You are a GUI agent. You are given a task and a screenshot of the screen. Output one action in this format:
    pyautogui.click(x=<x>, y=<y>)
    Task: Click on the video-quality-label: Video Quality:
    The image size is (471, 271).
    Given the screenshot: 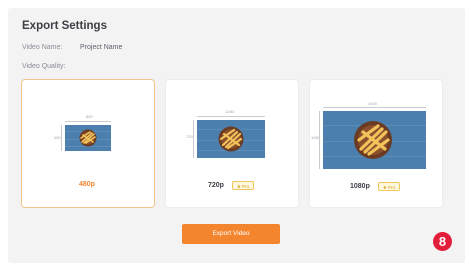 What is the action you would take?
    pyautogui.click(x=44, y=66)
    